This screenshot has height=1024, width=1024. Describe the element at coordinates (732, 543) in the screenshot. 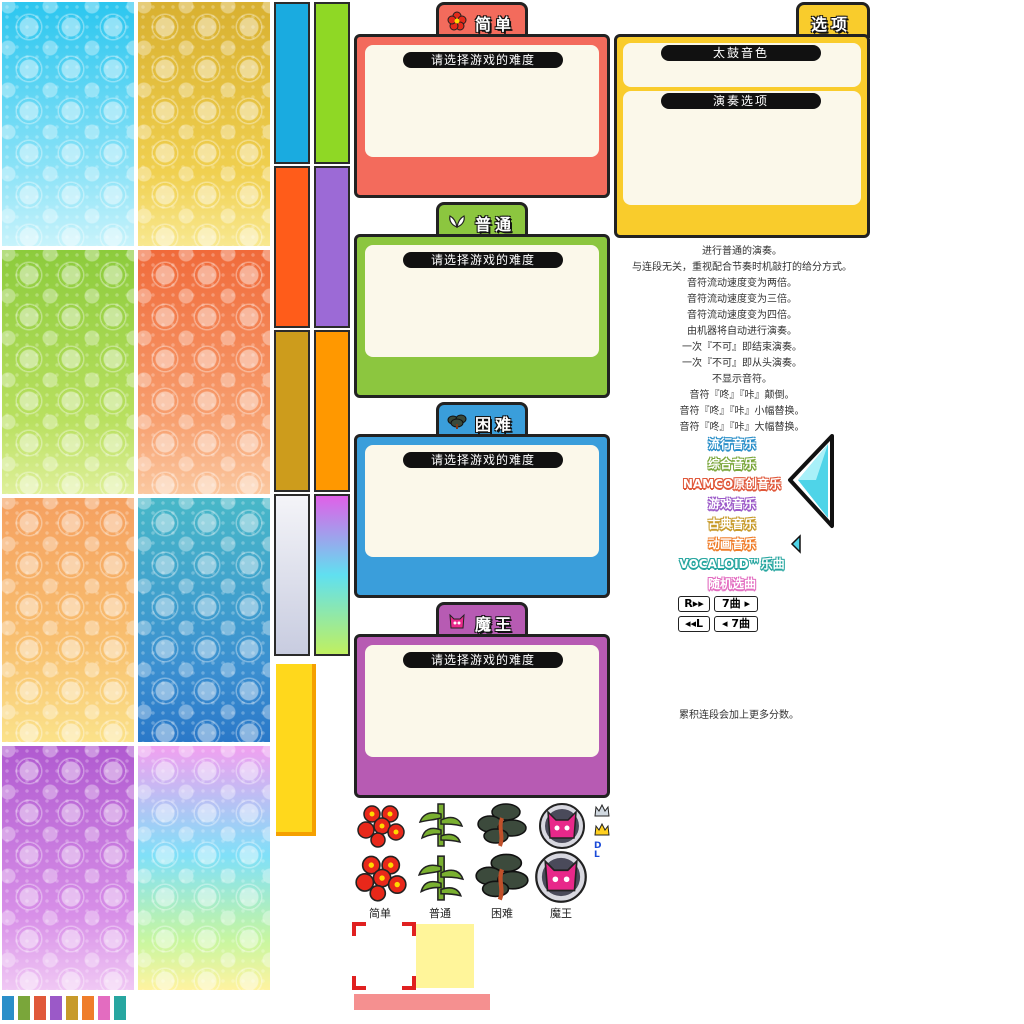

I see `genre-anime: 动画音乐` at that location.